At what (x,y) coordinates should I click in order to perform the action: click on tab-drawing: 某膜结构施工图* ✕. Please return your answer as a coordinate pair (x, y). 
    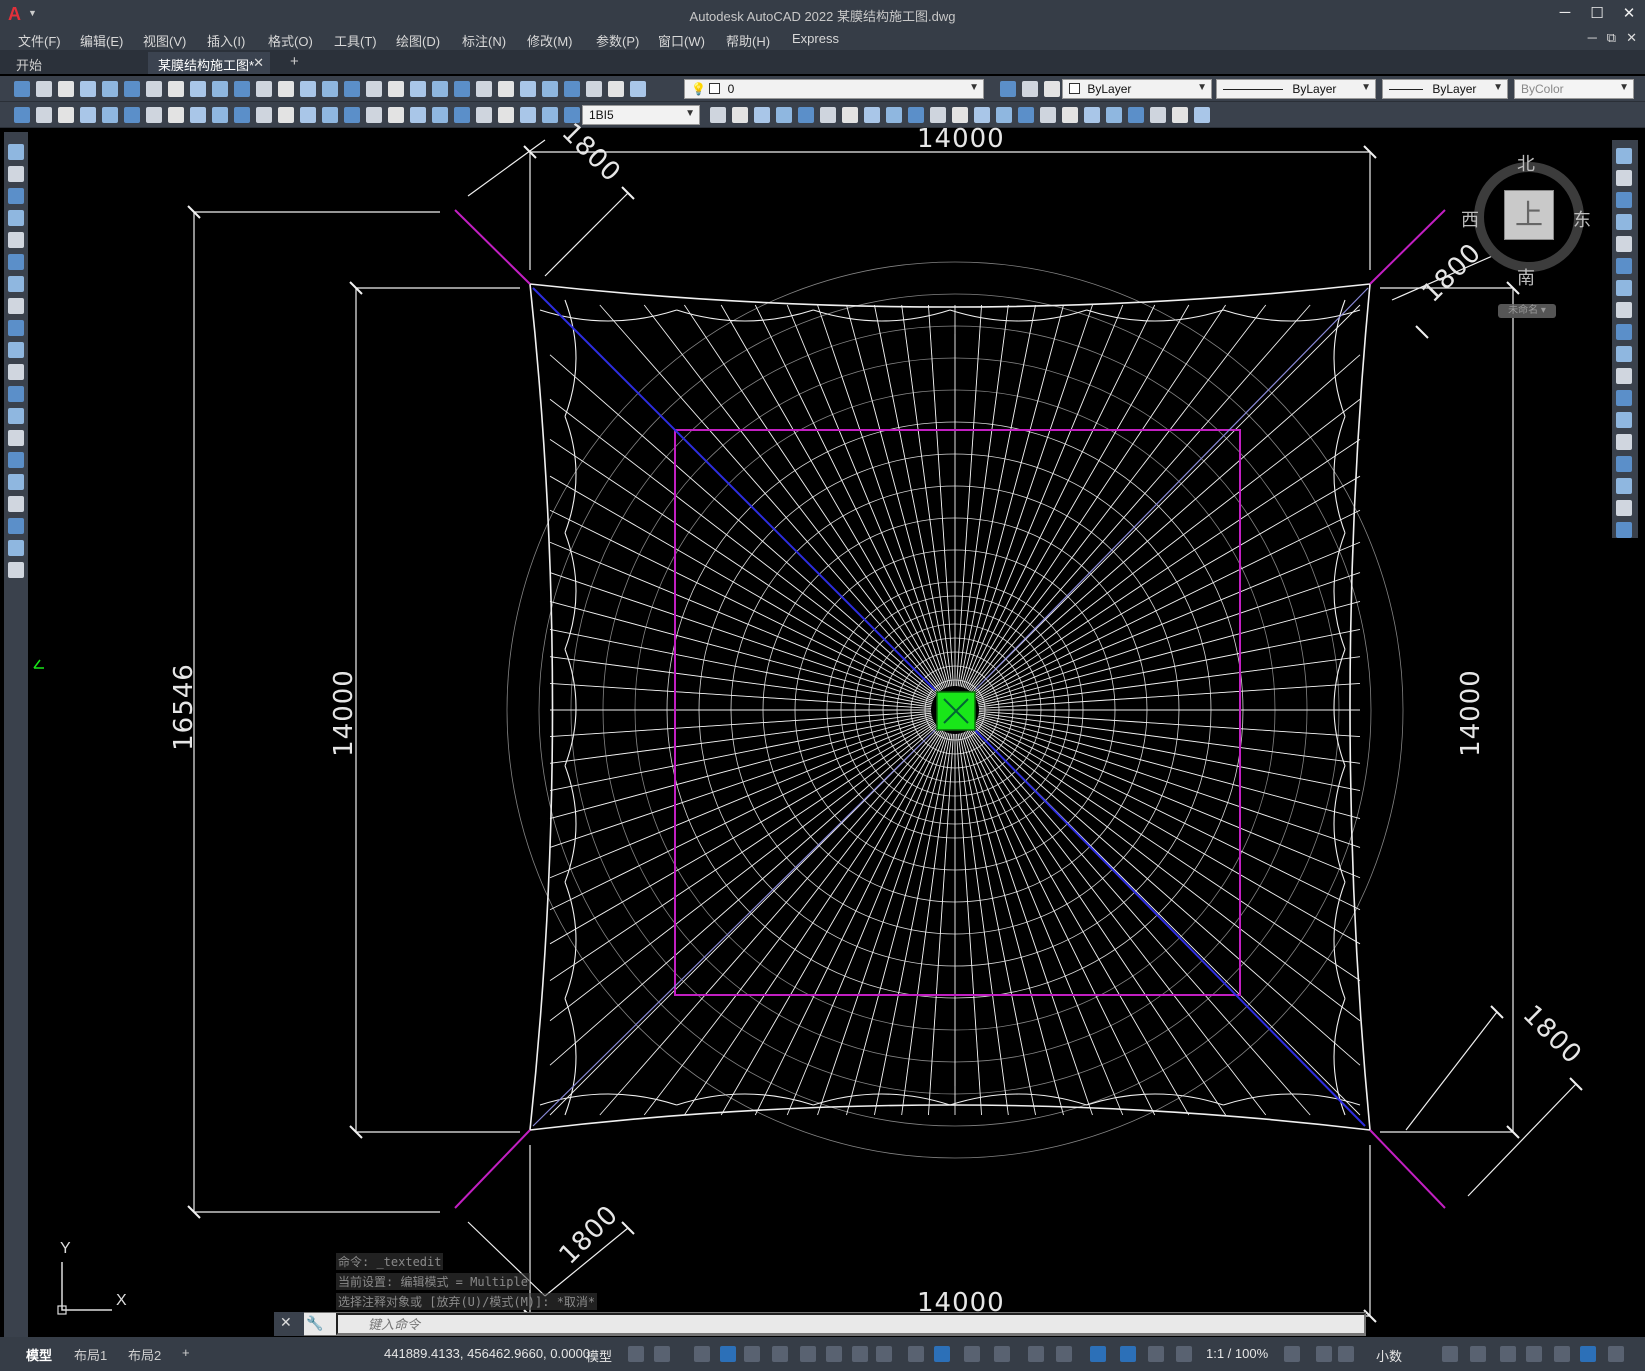
    Looking at the image, I should click on (209, 63).